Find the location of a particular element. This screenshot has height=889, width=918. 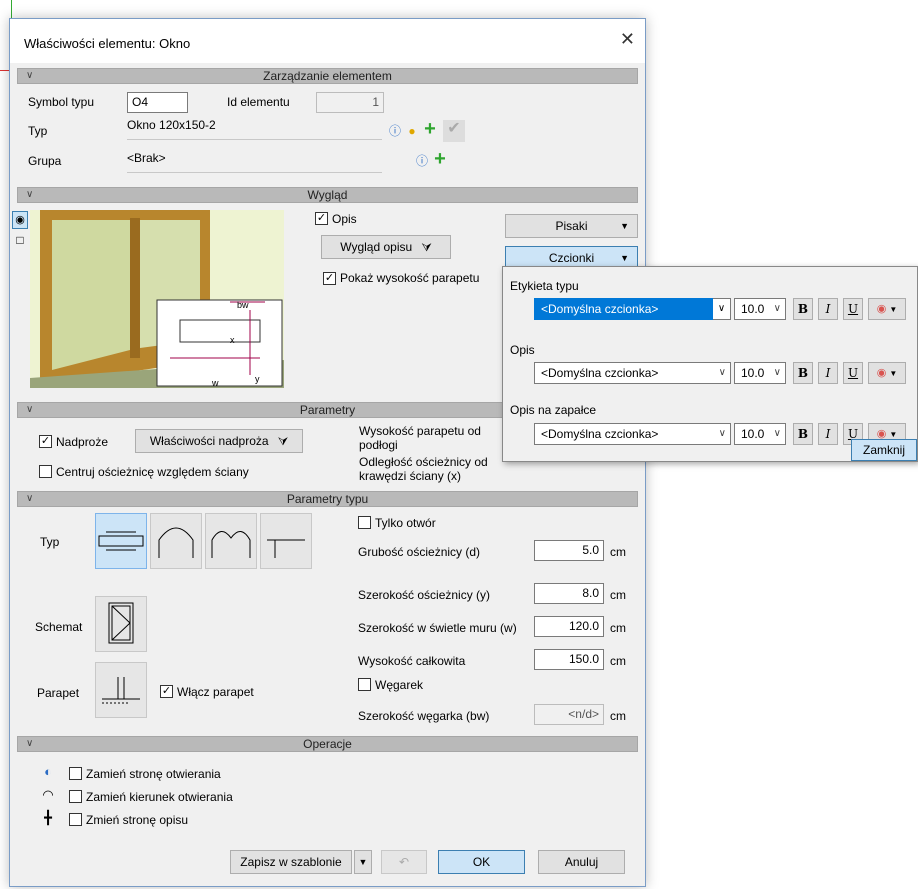

szerokosc-osc-label: Szerokość ościeżnicy (y) is located at coordinates (424, 595).